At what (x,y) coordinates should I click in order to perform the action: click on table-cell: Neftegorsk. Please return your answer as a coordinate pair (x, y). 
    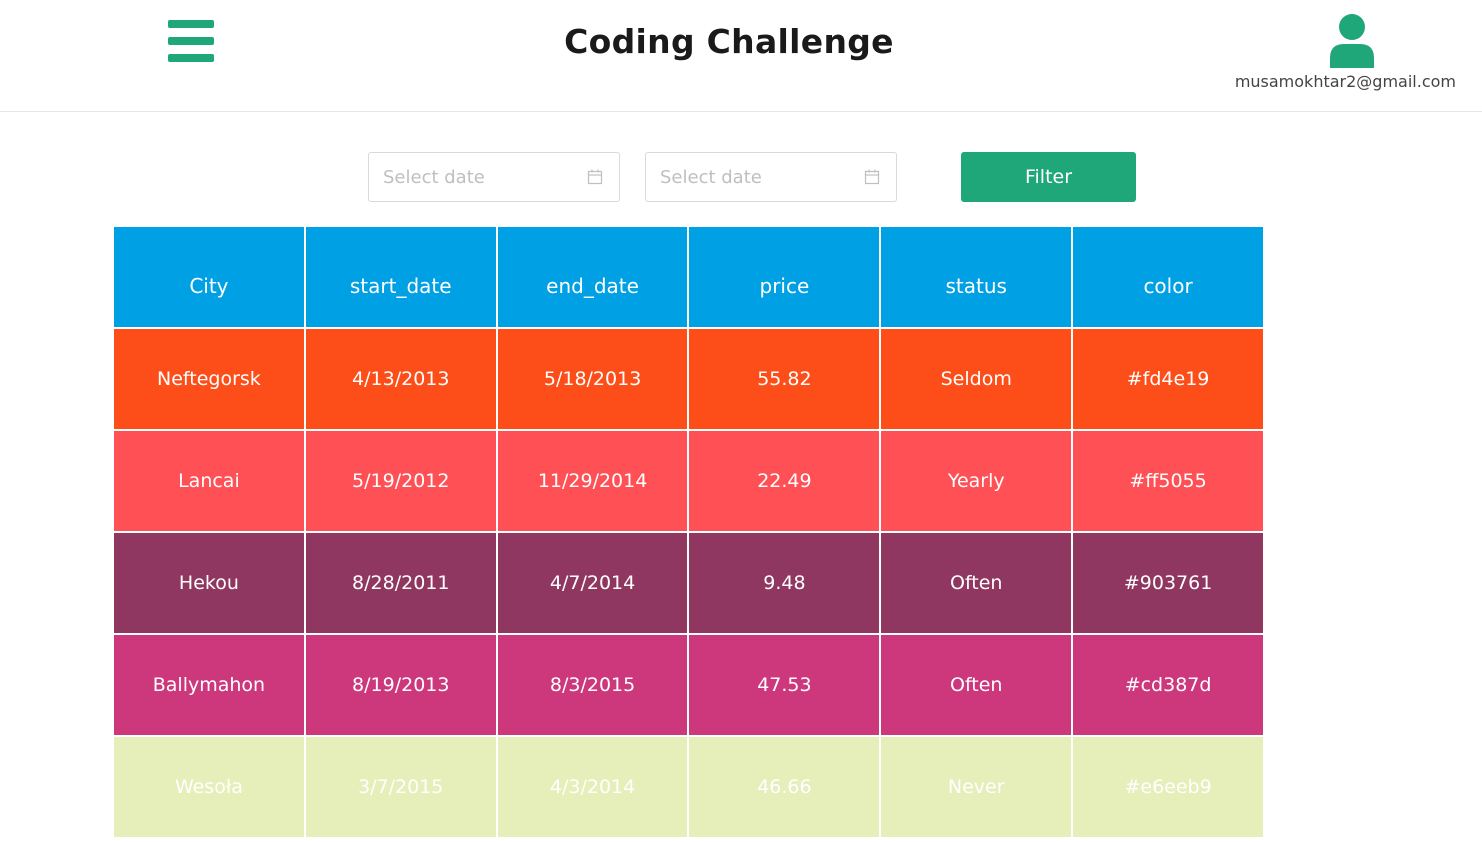
    Looking at the image, I should click on (209, 379).